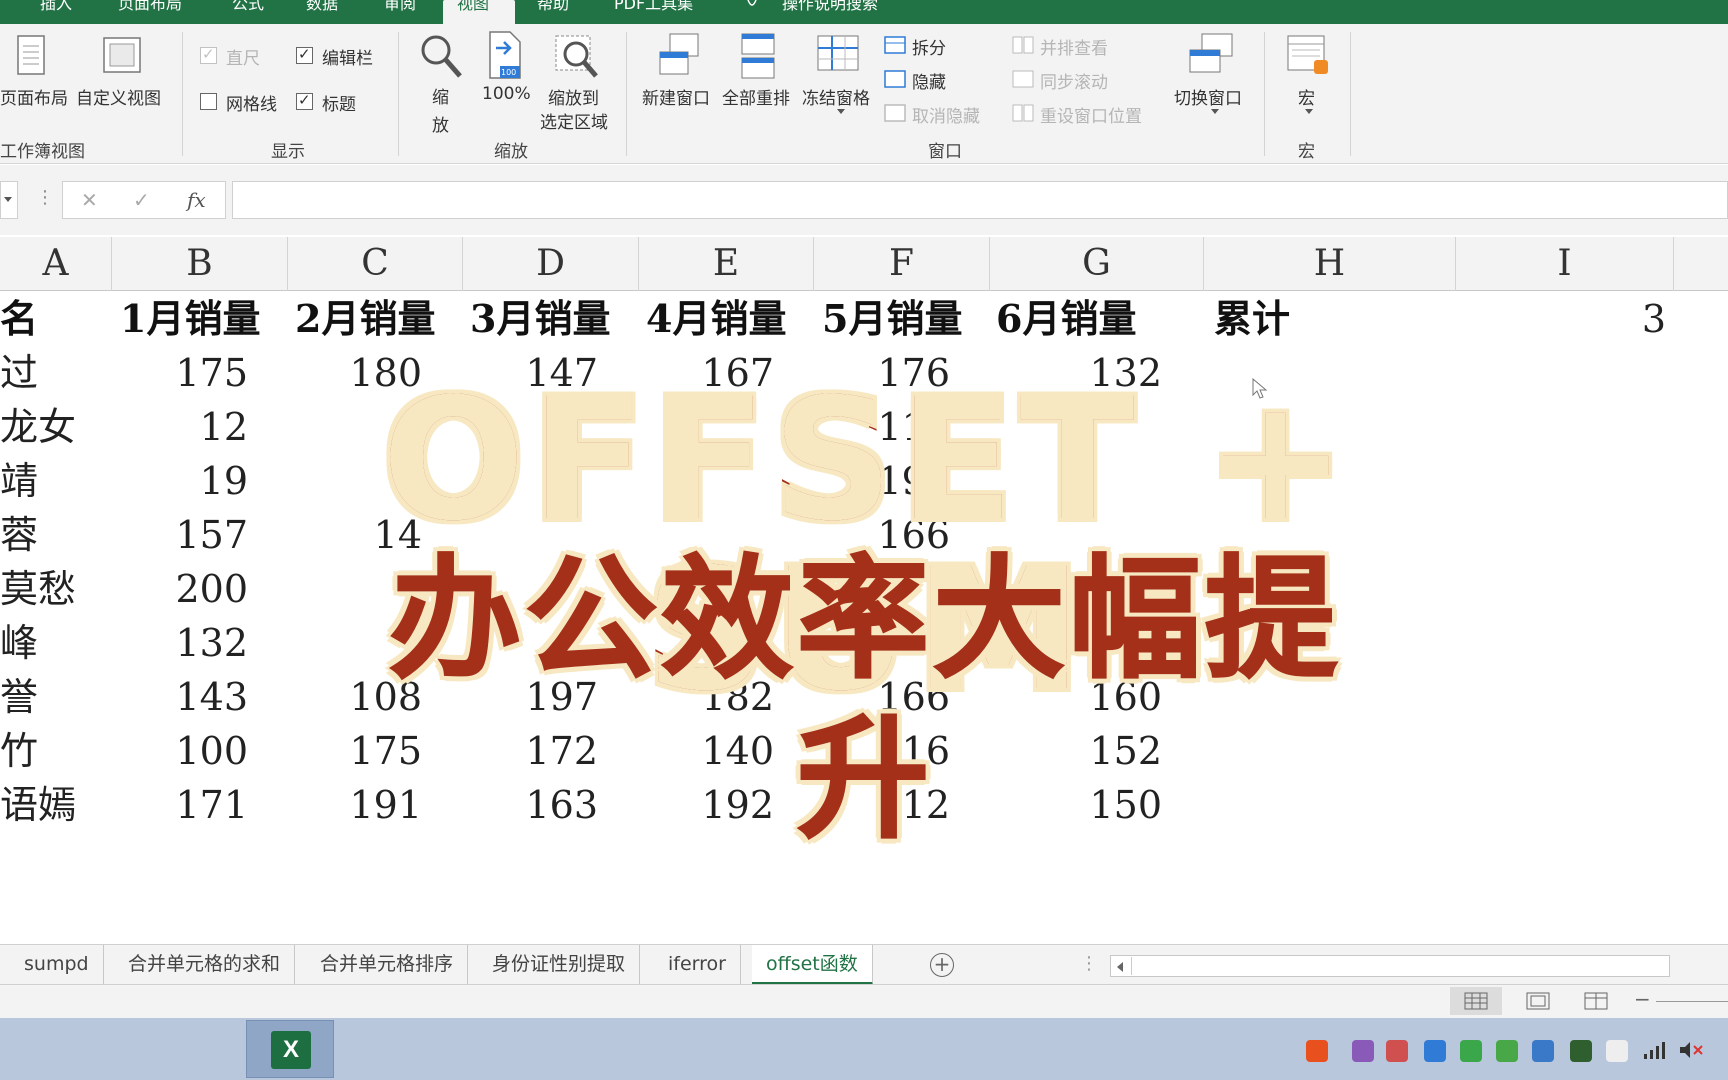  Describe the element at coordinates (1087, 805) in the screenshot. I see `cell-value: 150` at that location.